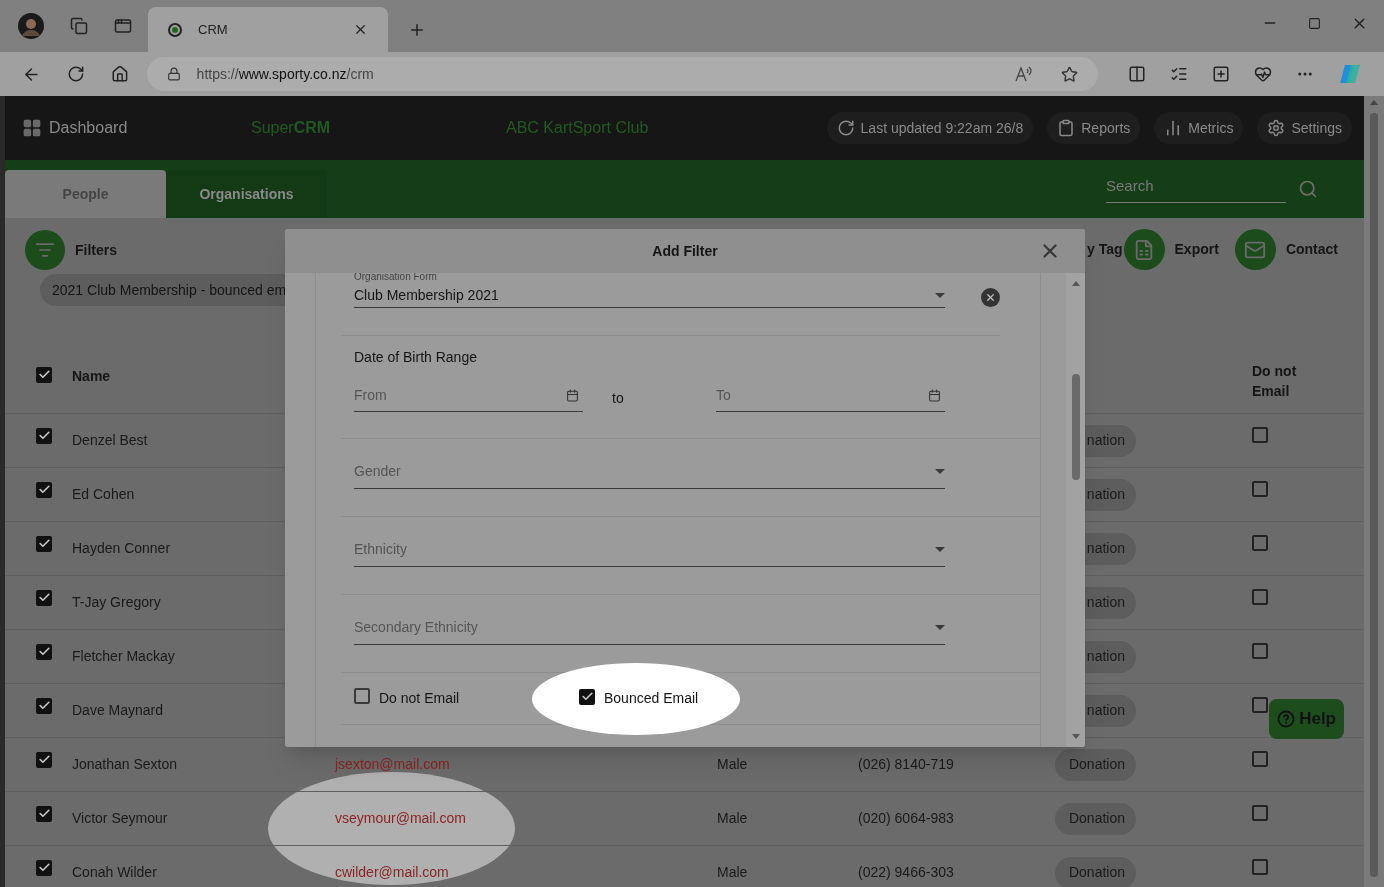  I want to click on help-icon, so click(1286, 719).